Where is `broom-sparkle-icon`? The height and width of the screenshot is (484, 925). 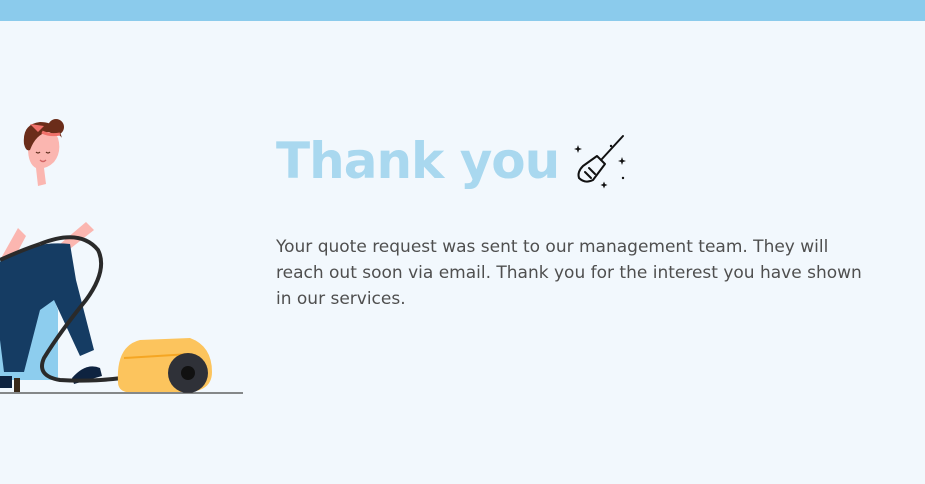 broom-sparkle-icon is located at coordinates (600, 162).